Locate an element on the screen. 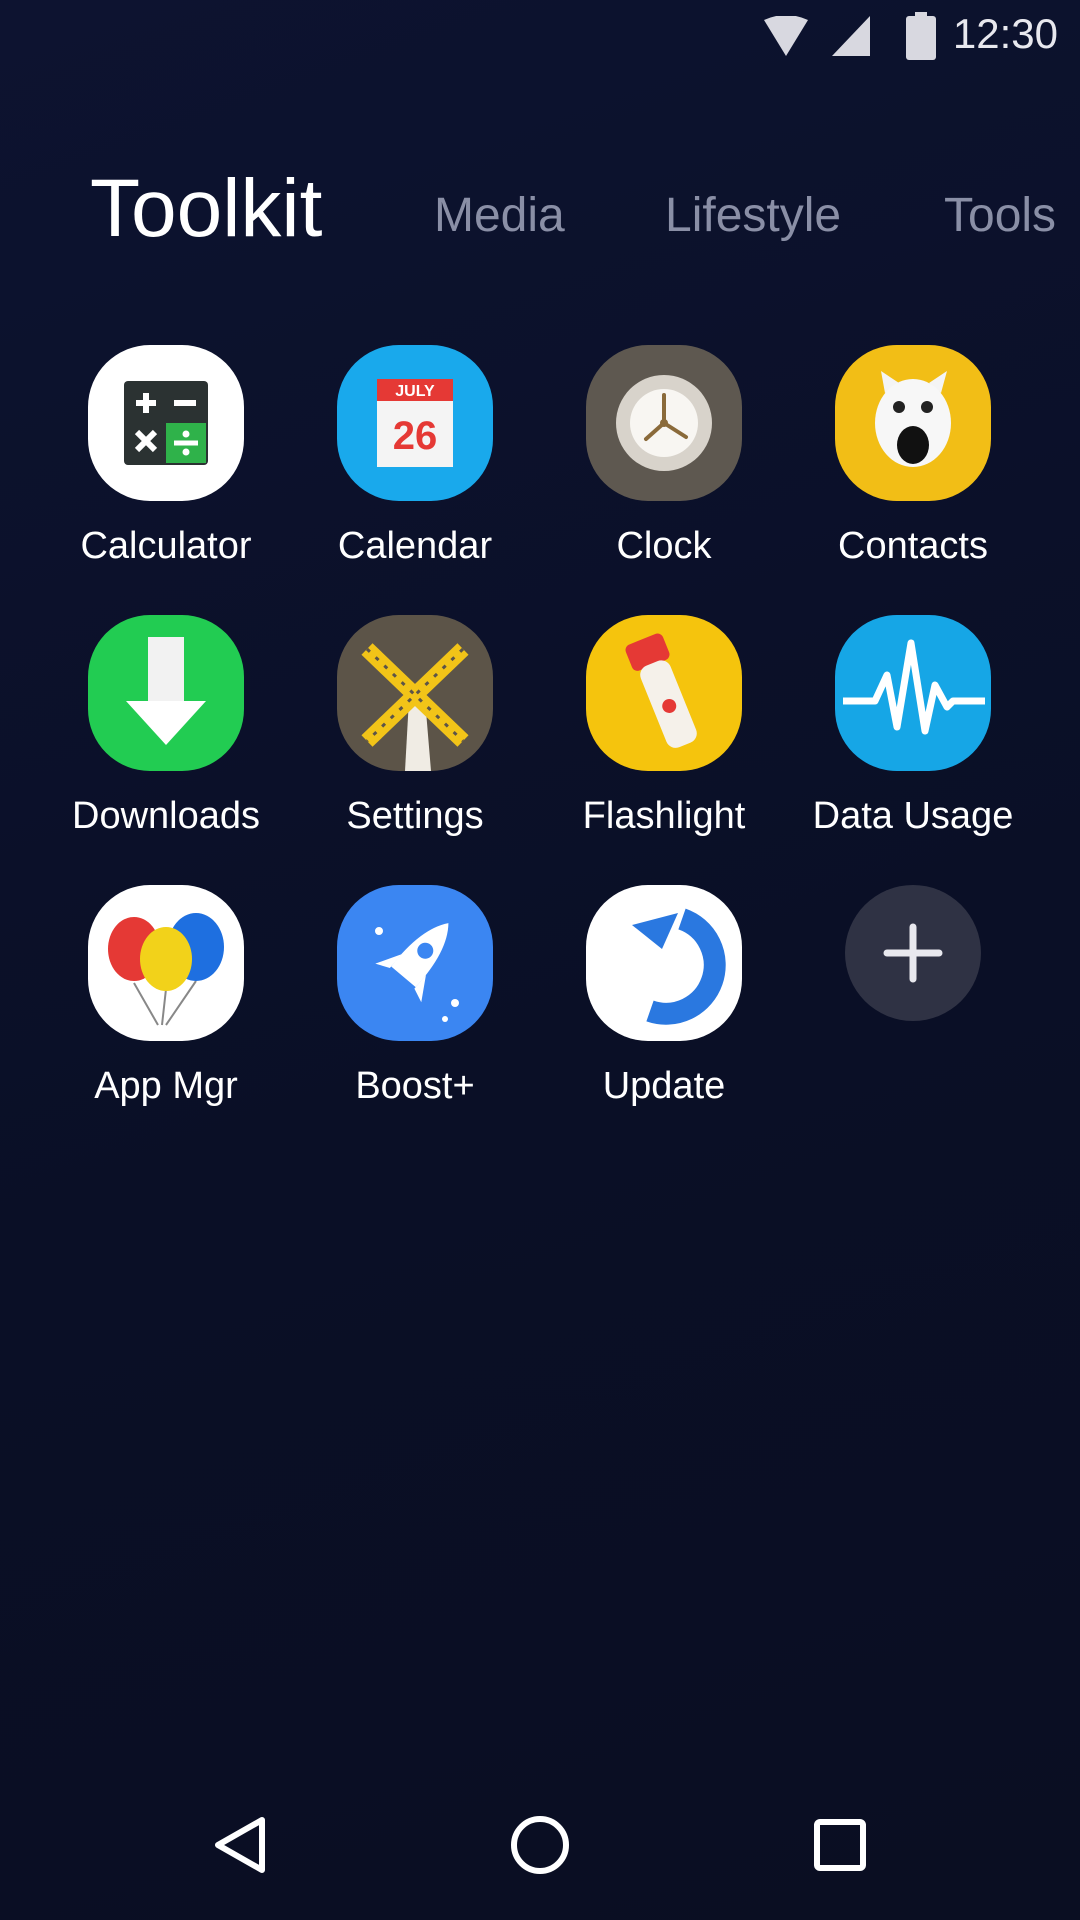  plus-icon is located at coordinates (913, 953).